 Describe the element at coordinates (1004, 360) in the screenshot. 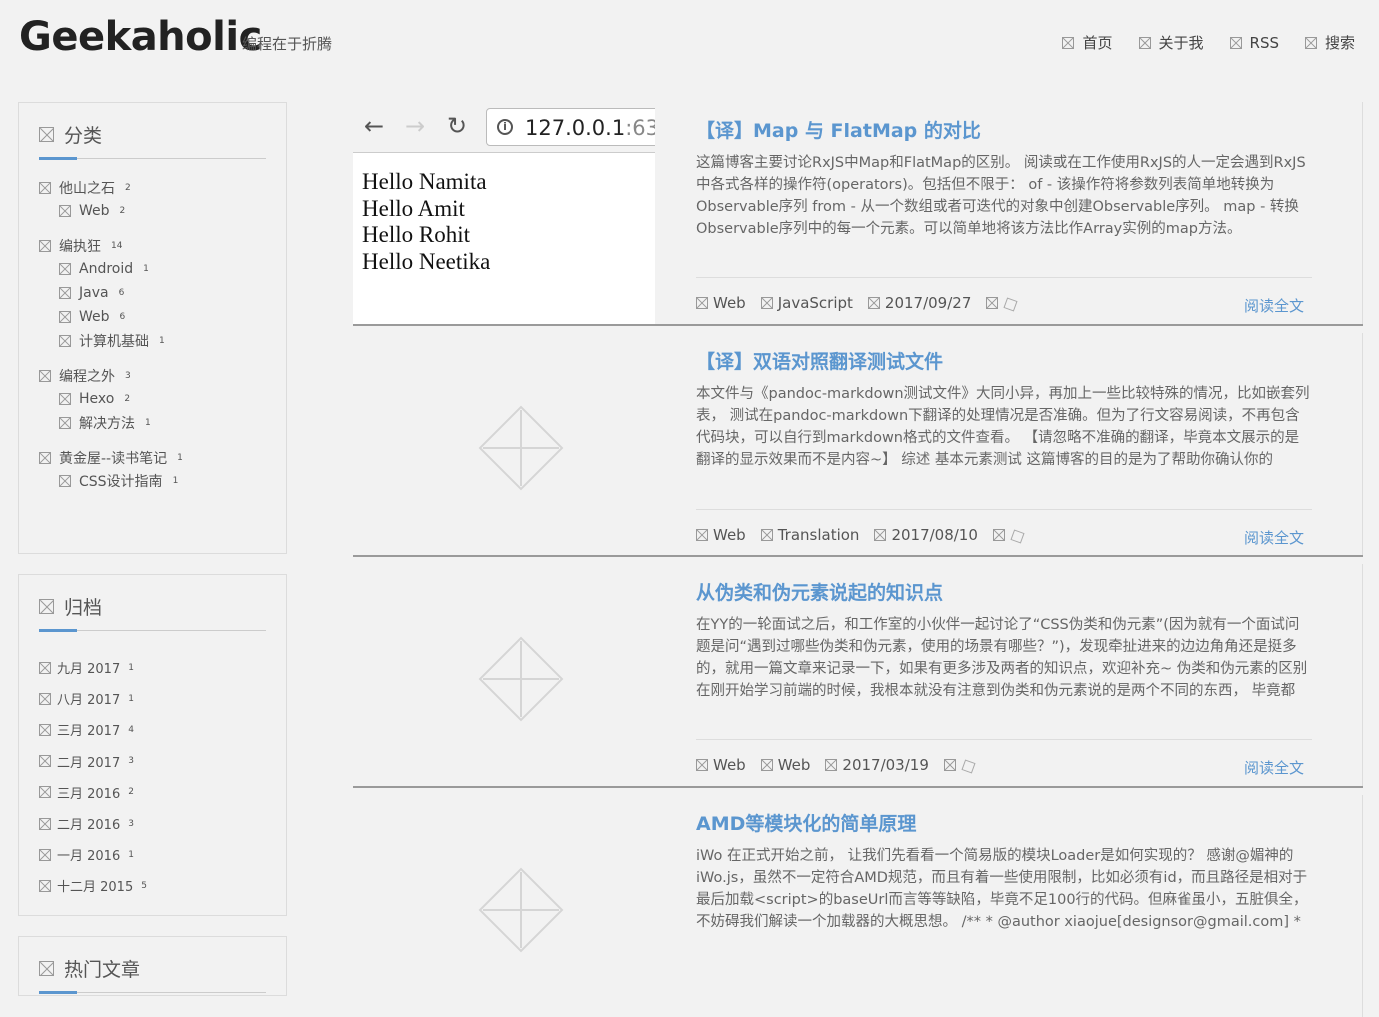

I see `post-title: 【译】双语对照翻译测试文件` at that location.